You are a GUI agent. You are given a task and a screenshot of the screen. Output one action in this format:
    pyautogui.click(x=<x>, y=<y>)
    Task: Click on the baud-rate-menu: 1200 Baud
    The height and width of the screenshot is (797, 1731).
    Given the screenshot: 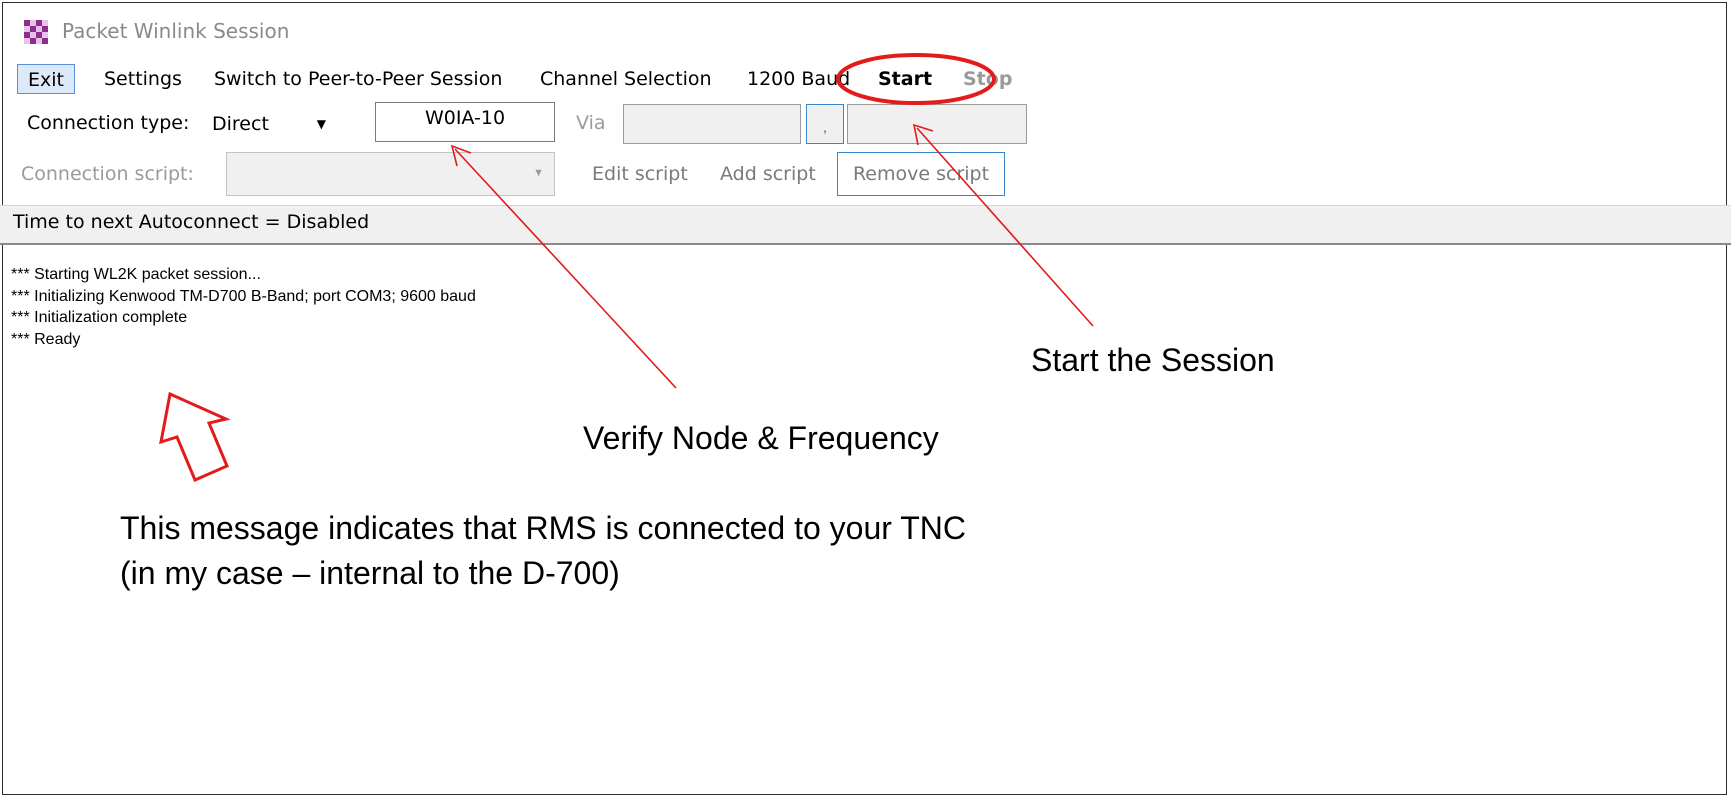 What is the action you would take?
    pyautogui.click(x=798, y=79)
    